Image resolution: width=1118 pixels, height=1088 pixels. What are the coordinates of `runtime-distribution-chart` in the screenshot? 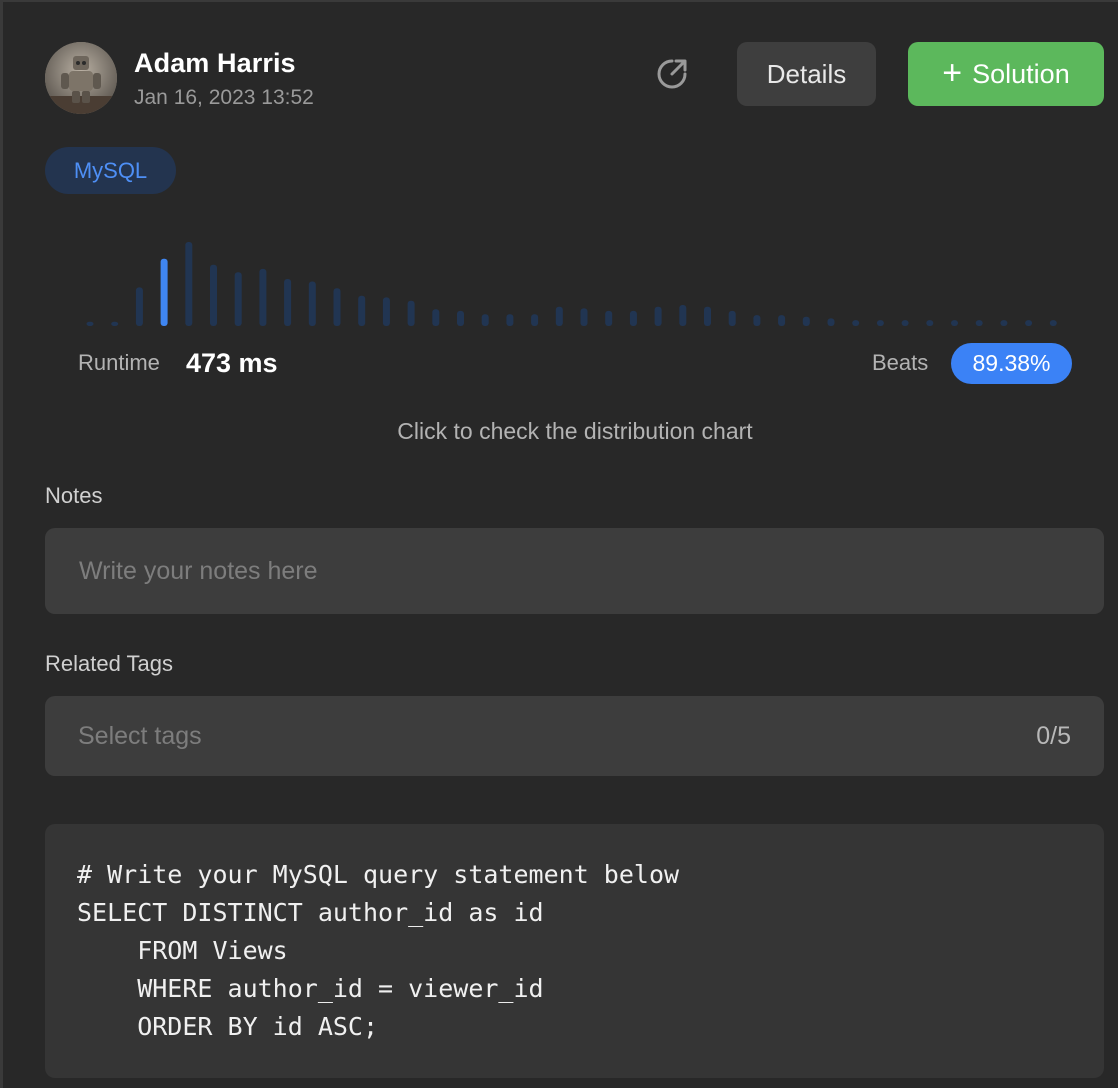 It's located at (575, 280).